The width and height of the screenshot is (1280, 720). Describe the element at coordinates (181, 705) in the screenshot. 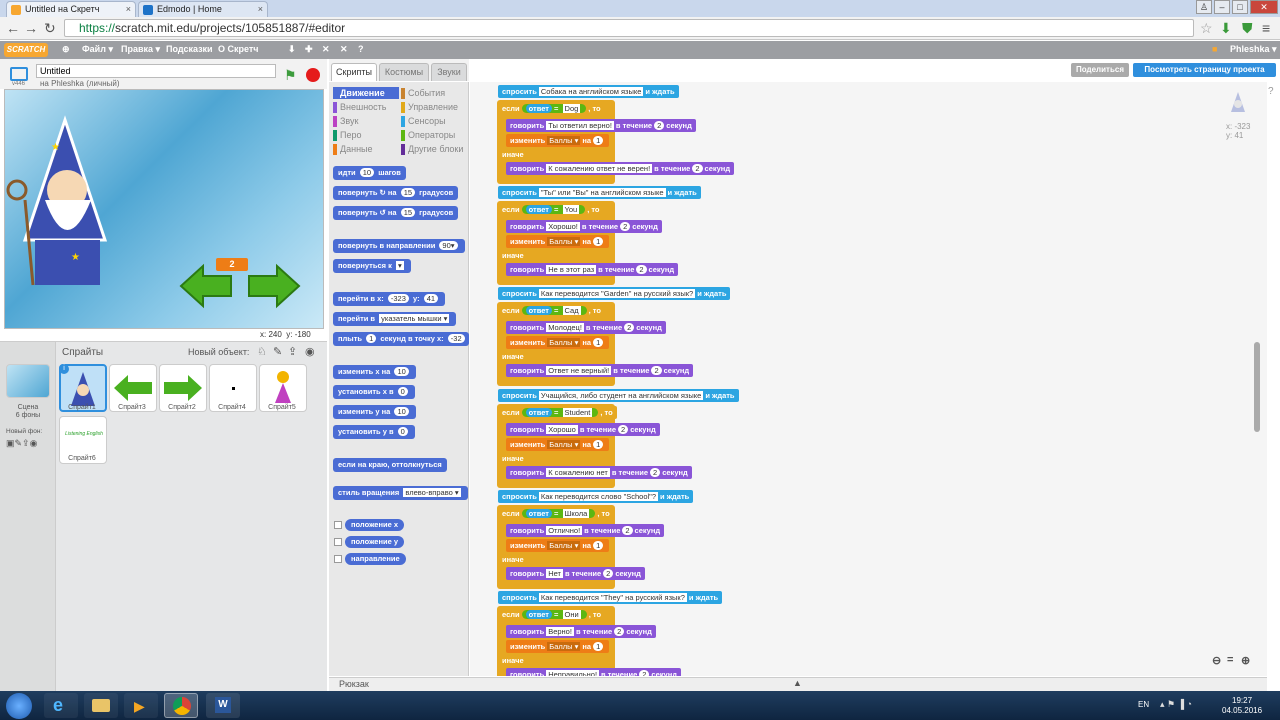

I see `chrome-icon` at that location.